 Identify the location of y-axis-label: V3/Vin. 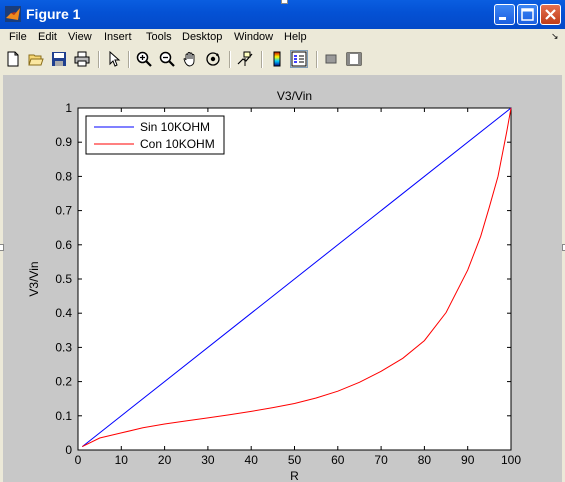
(34, 278).